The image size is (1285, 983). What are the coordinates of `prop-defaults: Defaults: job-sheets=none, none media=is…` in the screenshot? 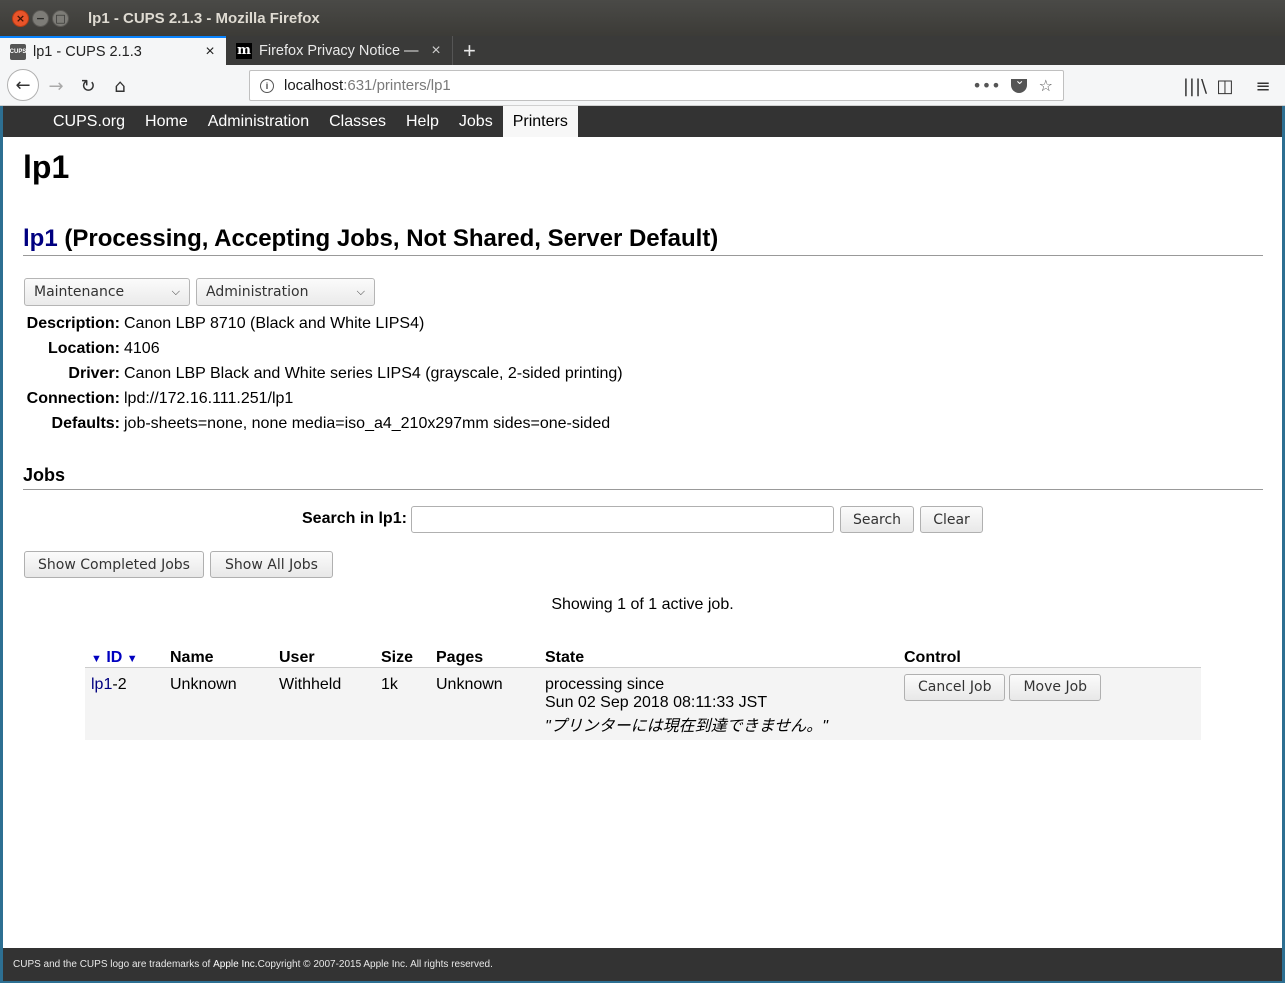 It's located at (324, 423).